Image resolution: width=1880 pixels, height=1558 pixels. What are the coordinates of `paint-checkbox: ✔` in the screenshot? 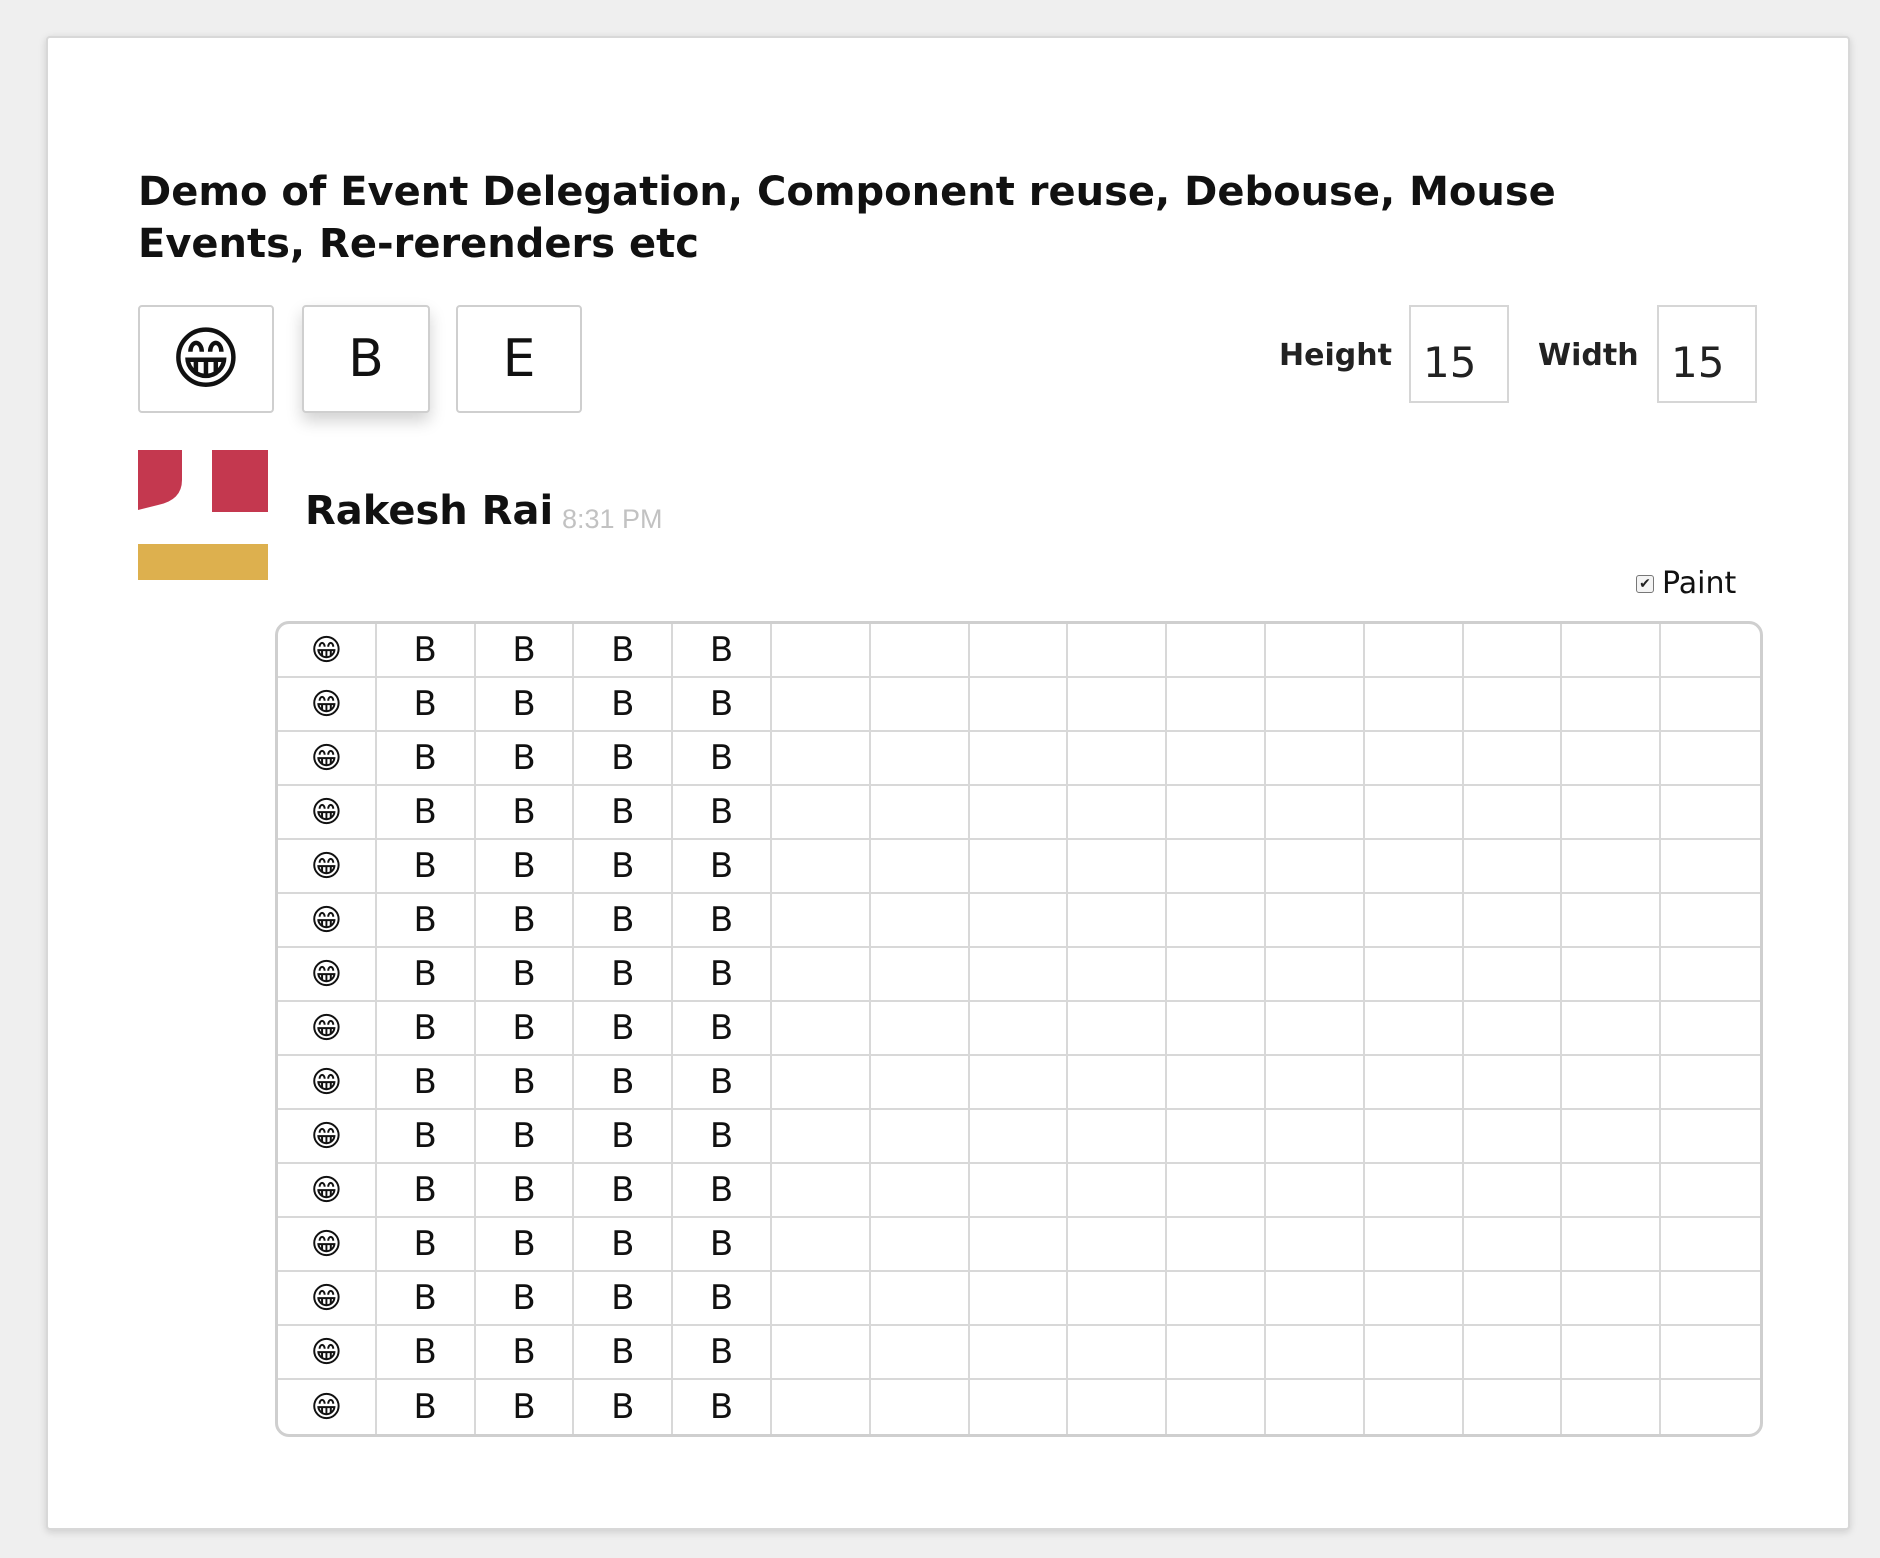 It's located at (1645, 583).